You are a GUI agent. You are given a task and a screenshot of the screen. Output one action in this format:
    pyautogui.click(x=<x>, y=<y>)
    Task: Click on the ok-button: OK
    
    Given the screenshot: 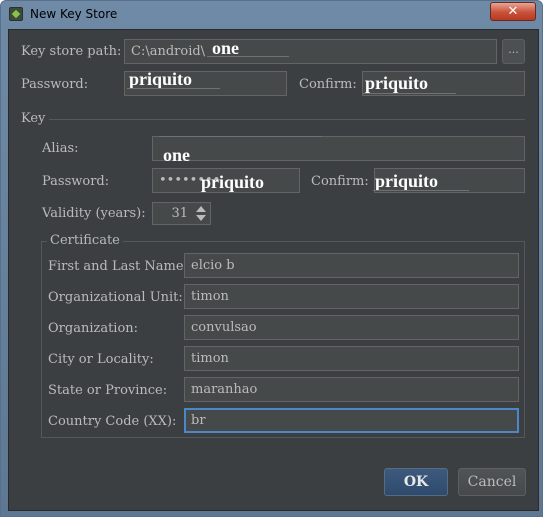 What is the action you would take?
    pyautogui.click(x=416, y=482)
    